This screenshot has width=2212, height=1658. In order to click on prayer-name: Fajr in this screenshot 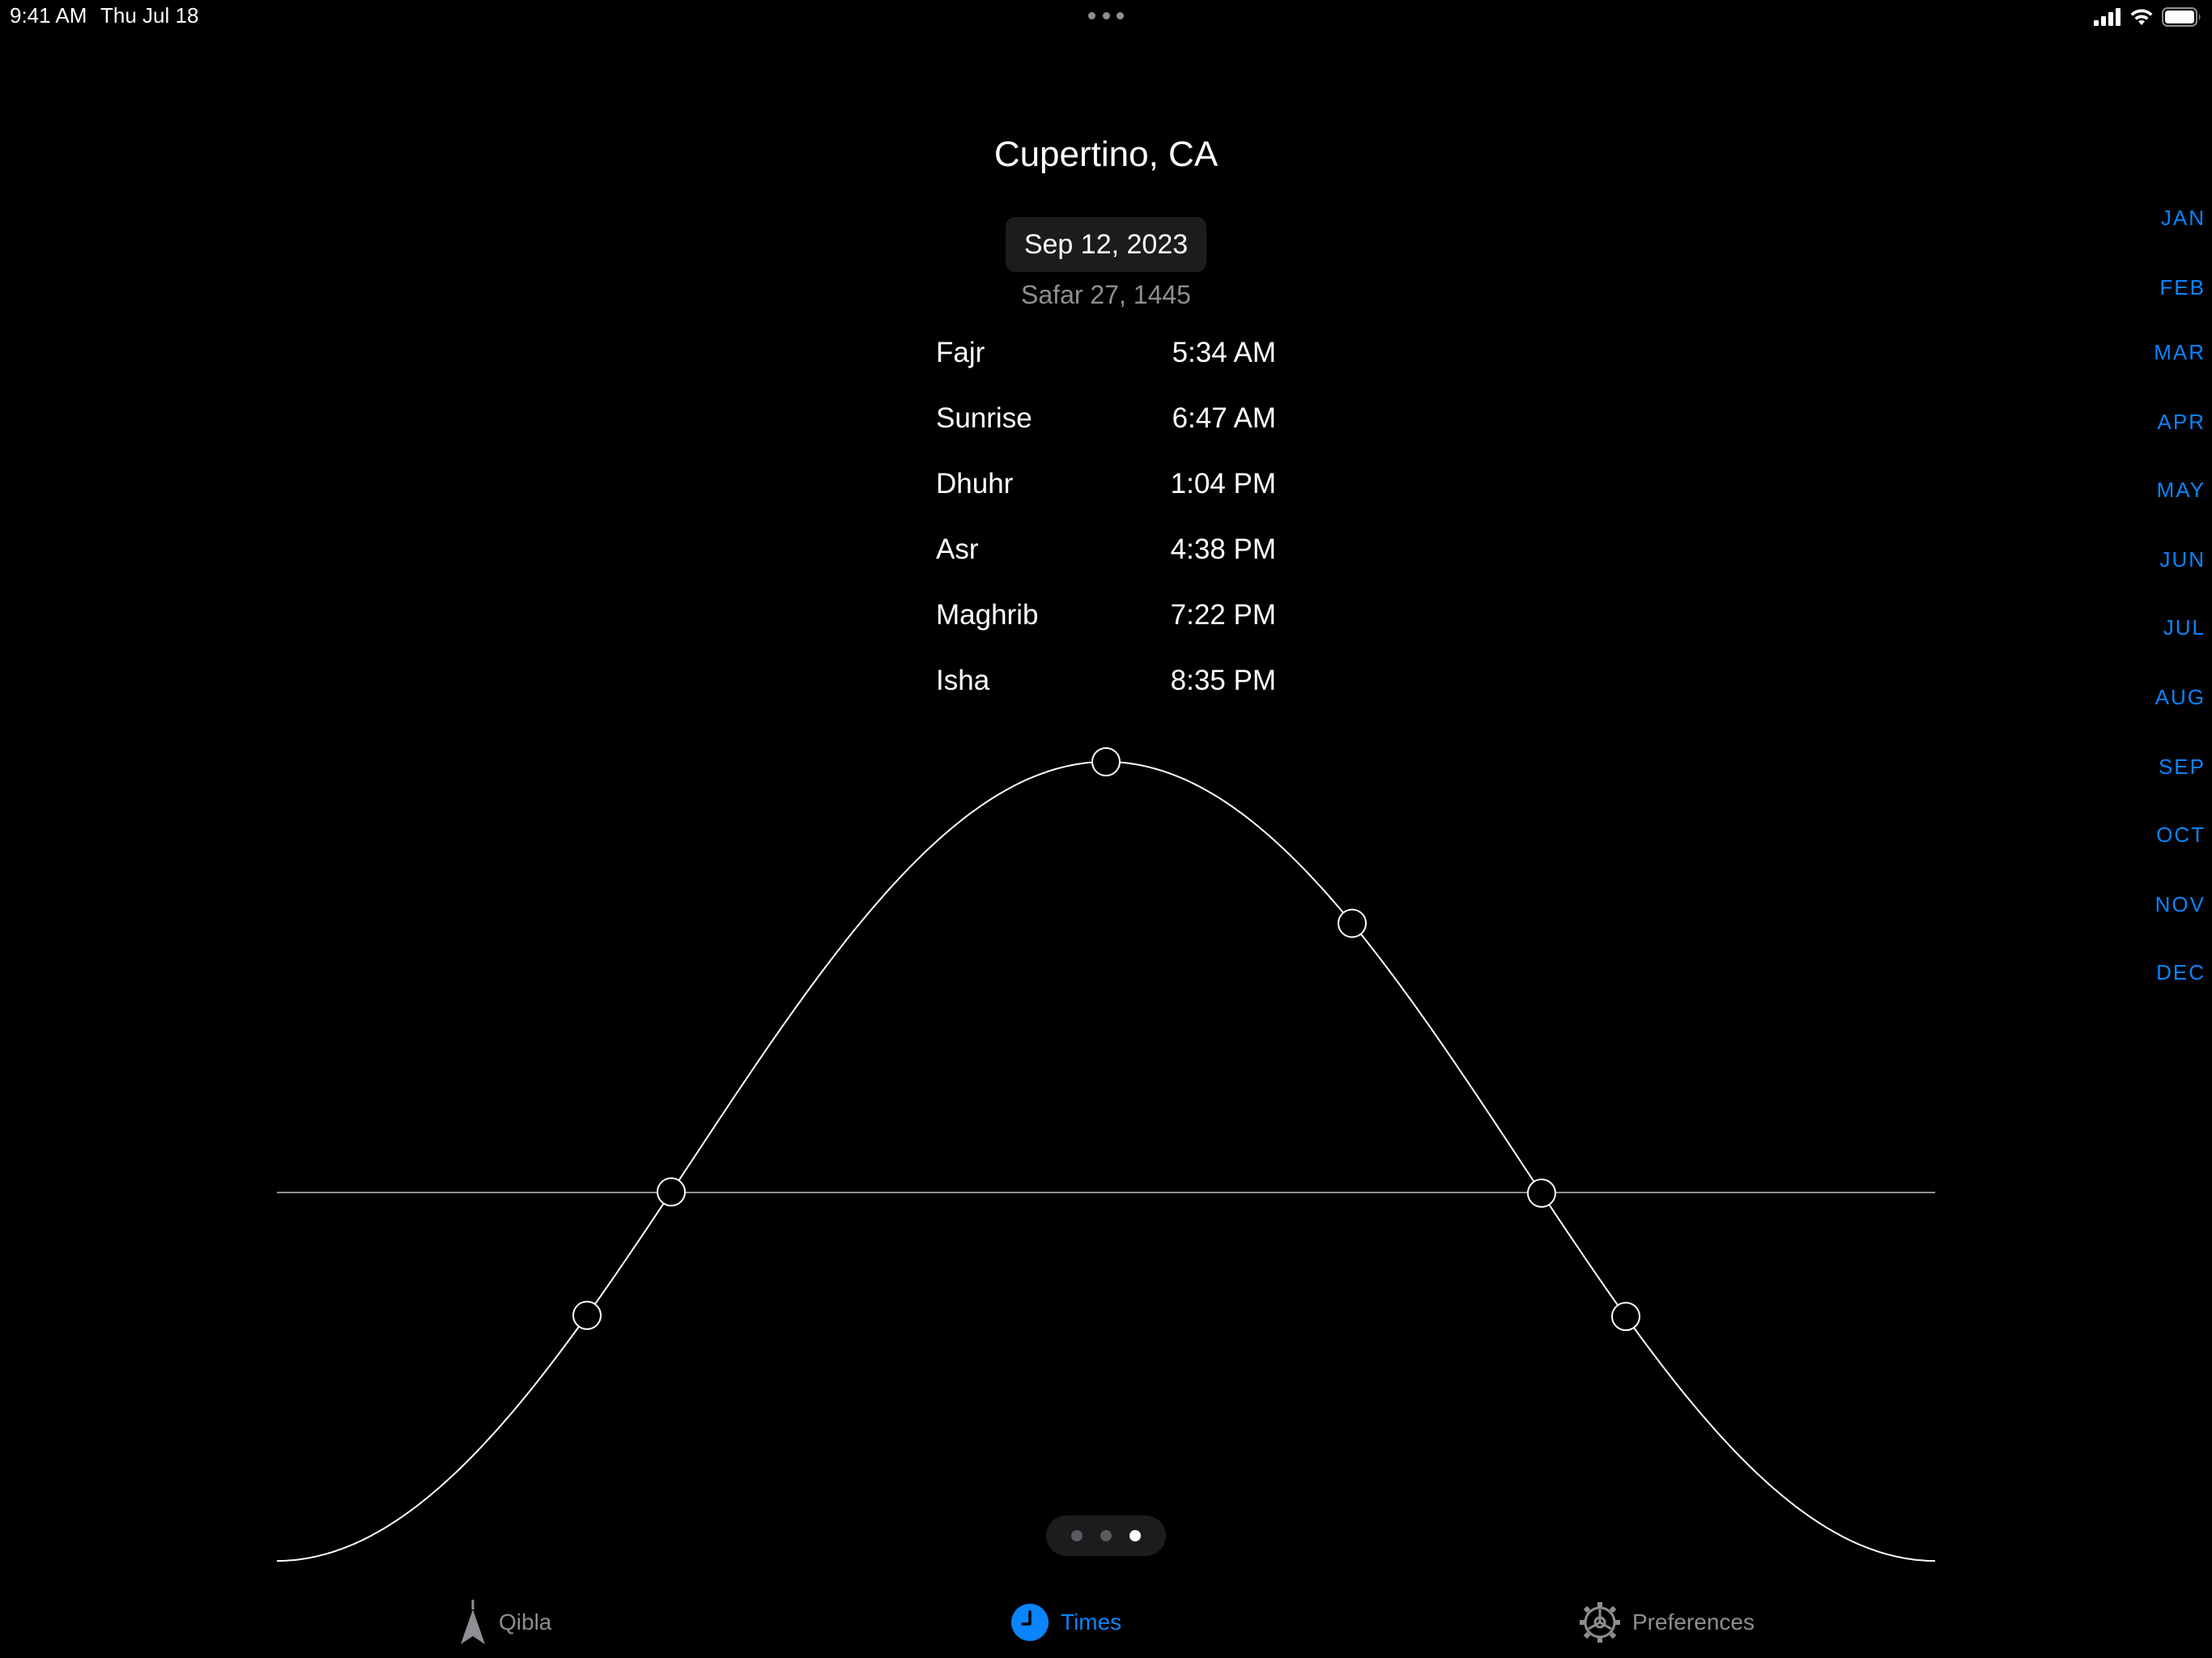, I will do `click(961, 352)`.